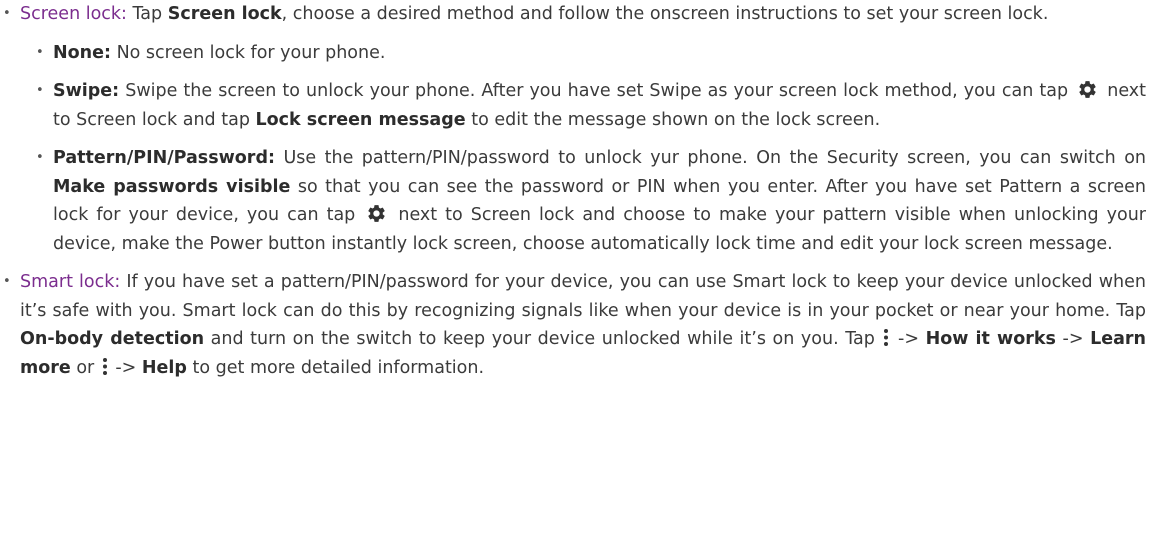 Image resolution: width=1158 pixels, height=556 pixels. What do you see at coordinates (335, 367) in the screenshot?
I see `text: to get more detailed information.` at bounding box center [335, 367].